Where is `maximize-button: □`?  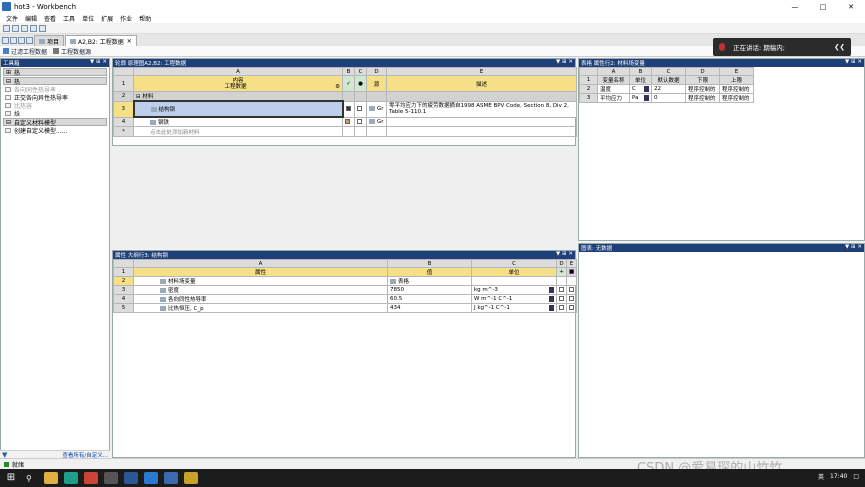
maximize-button: □ is located at coordinates (823, 6).